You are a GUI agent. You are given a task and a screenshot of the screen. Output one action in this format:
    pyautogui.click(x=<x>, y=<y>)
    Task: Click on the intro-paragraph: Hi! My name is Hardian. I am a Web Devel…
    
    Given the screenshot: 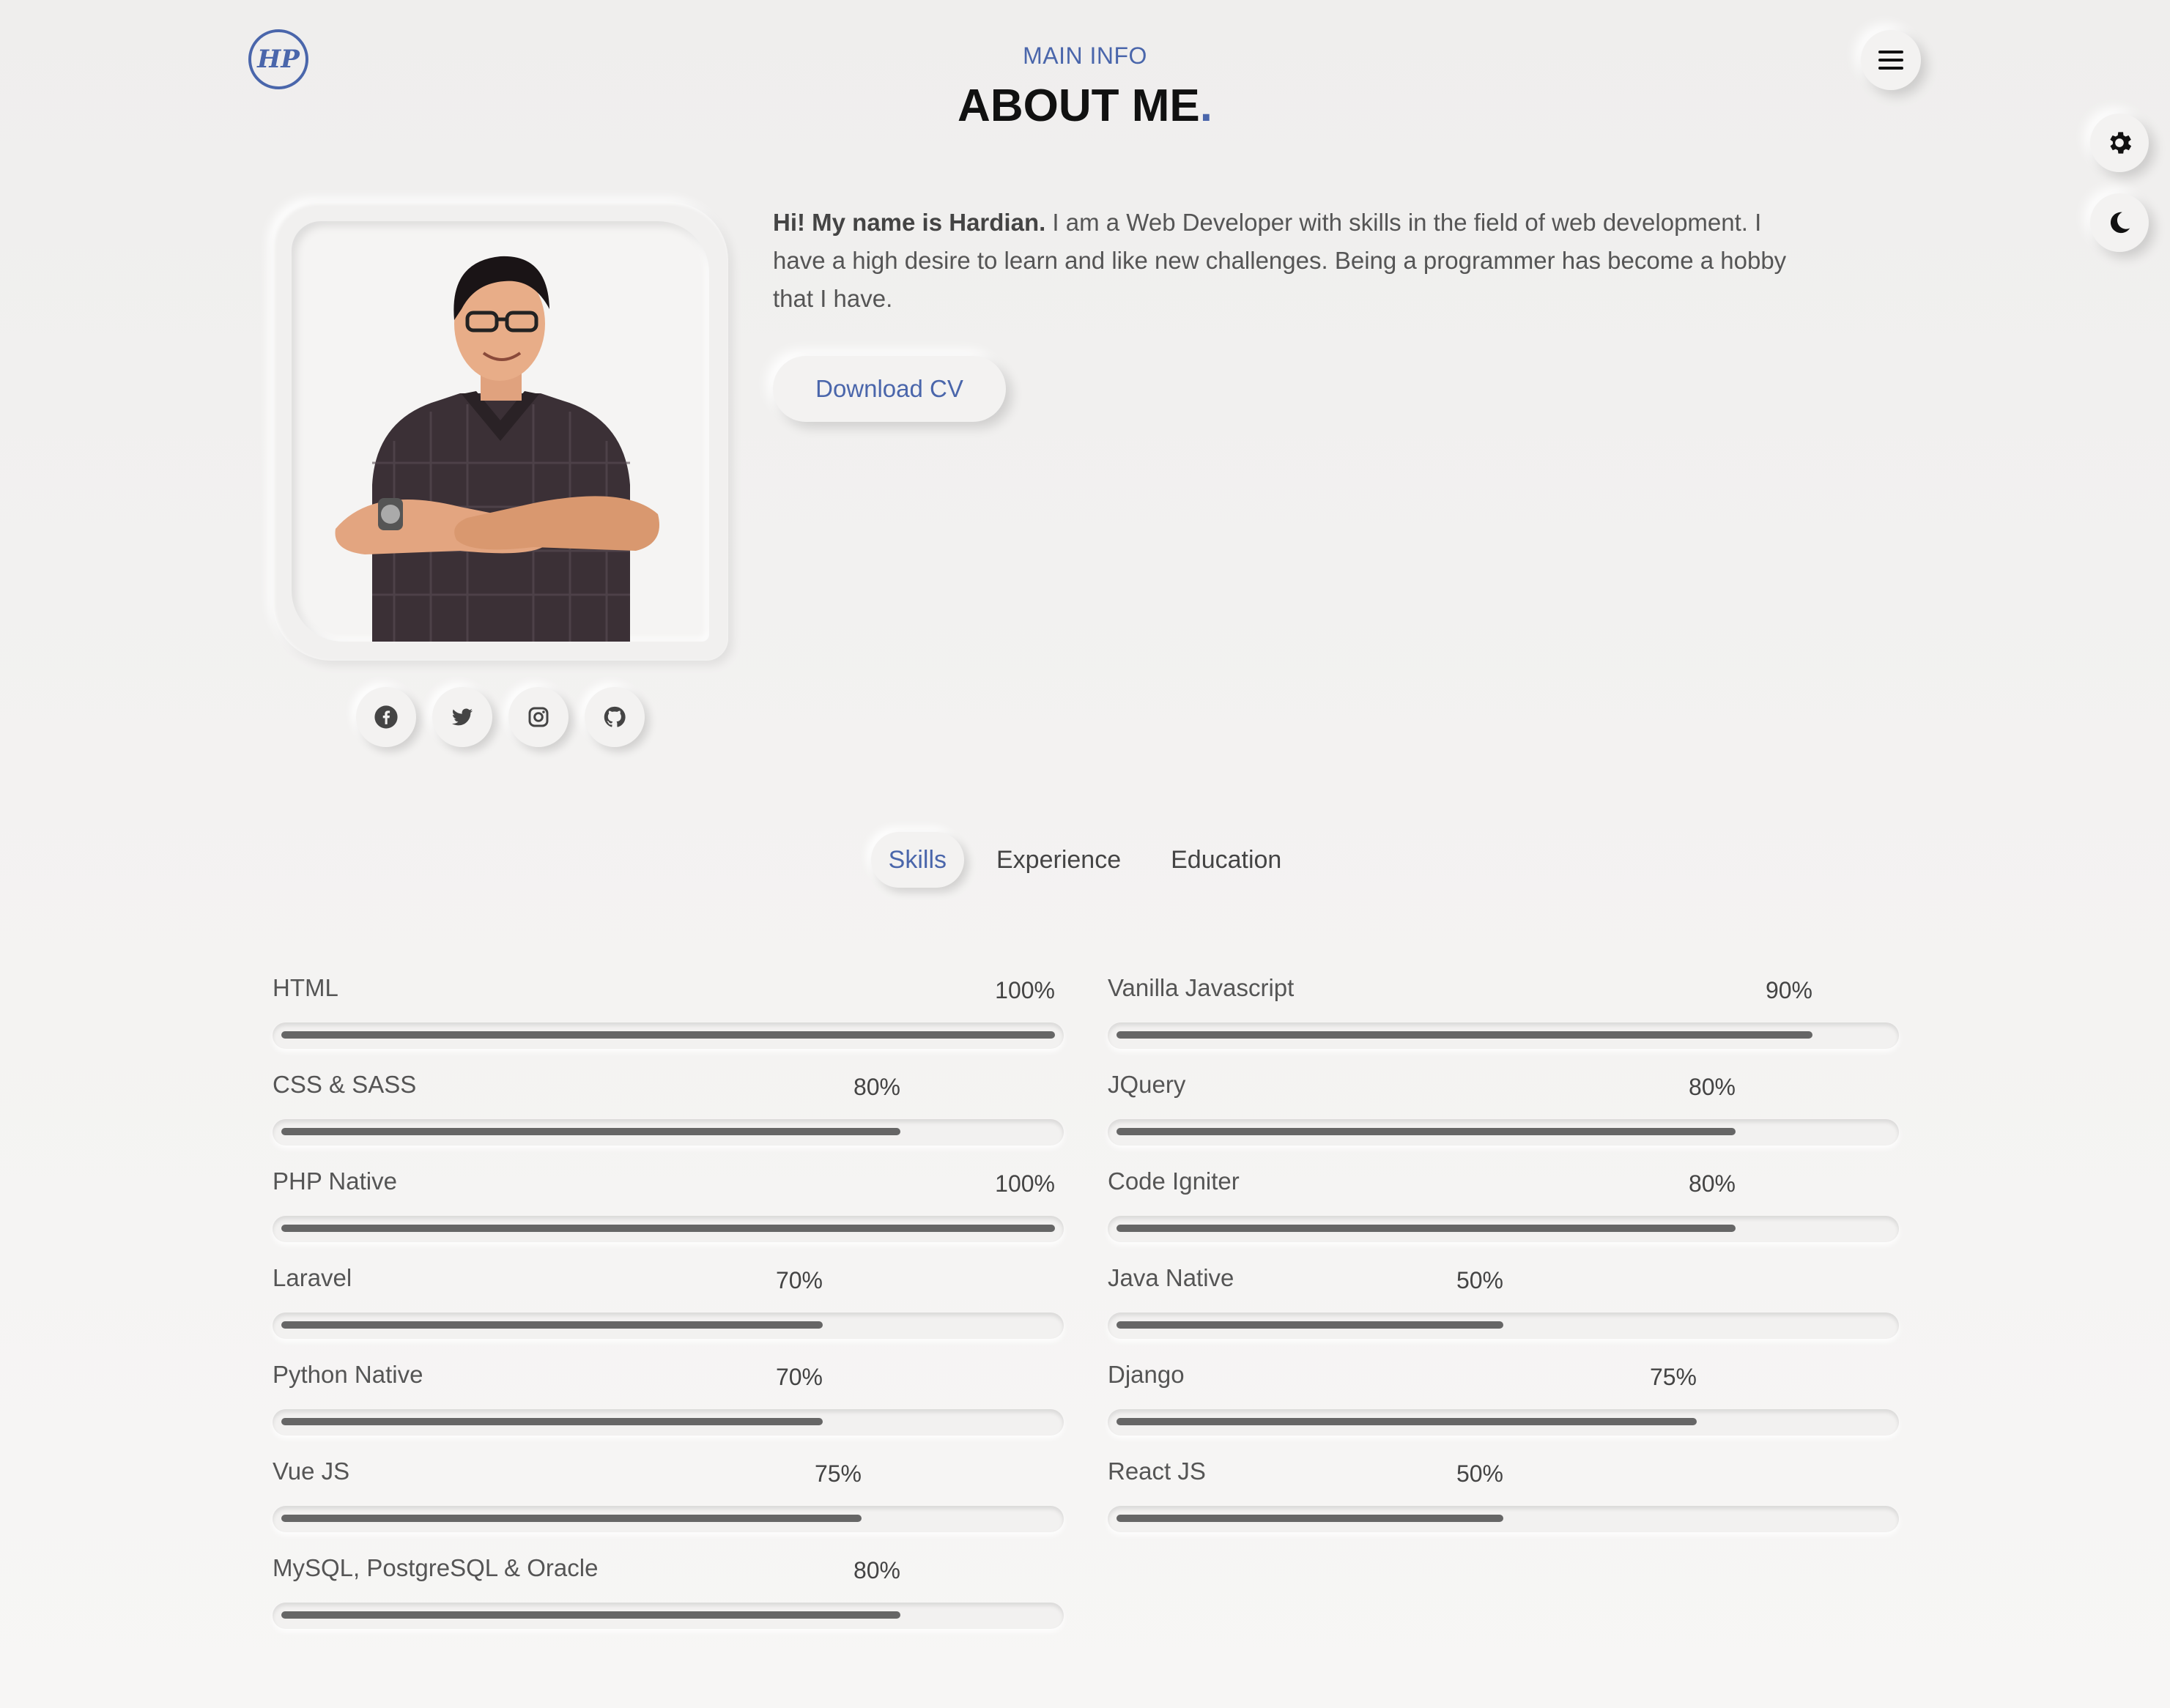 What is the action you would take?
    pyautogui.click(x=1297, y=261)
    